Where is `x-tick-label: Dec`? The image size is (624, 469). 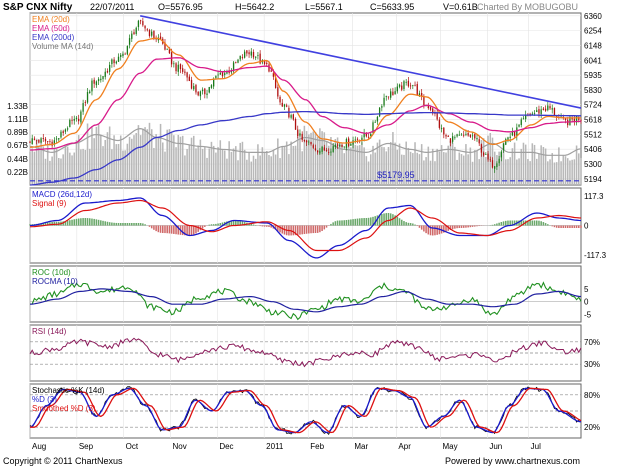 x-tick-label: Dec is located at coordinates (226, 446).